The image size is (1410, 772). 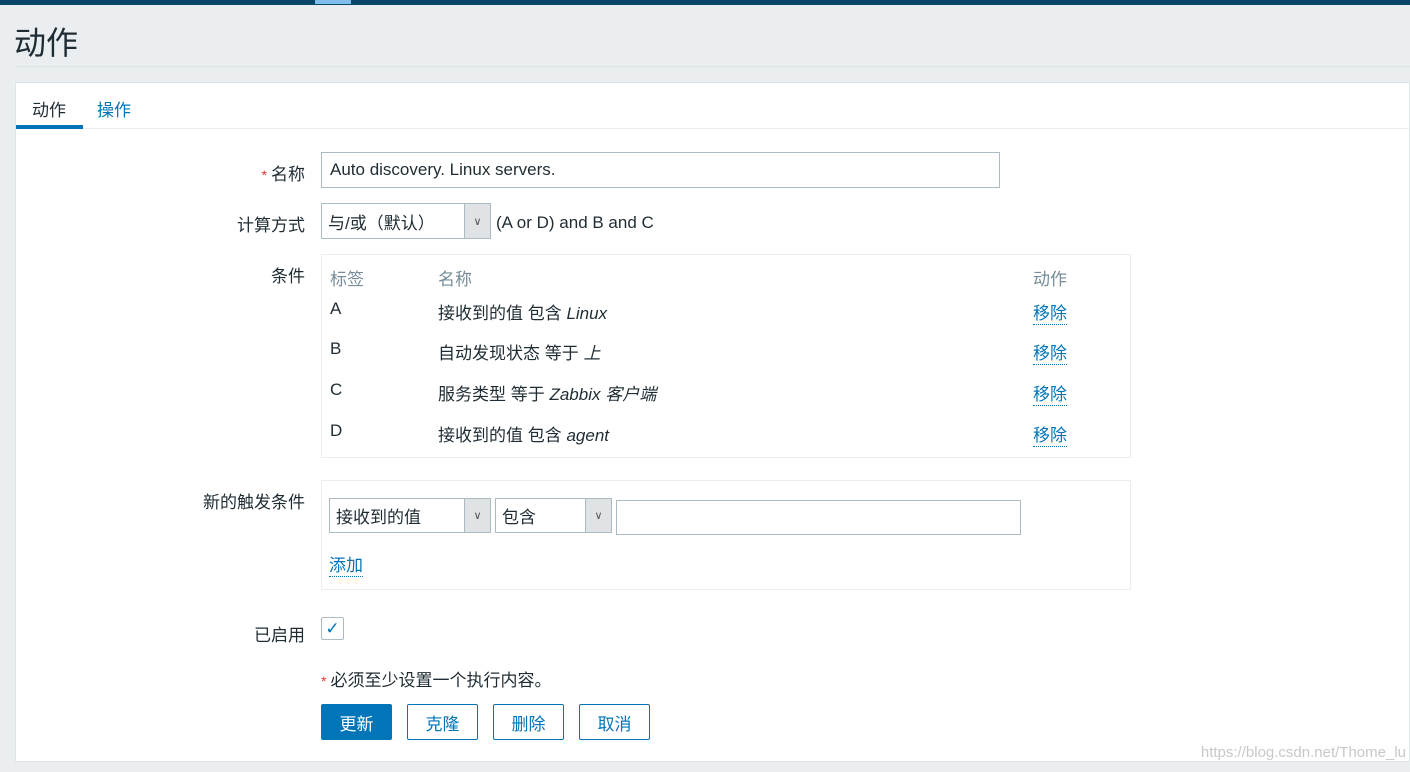 What do you see at coordinates (279, 635) in the screenshot?
I see `enabled-label: 已启用` at bounding box center [279, 635].